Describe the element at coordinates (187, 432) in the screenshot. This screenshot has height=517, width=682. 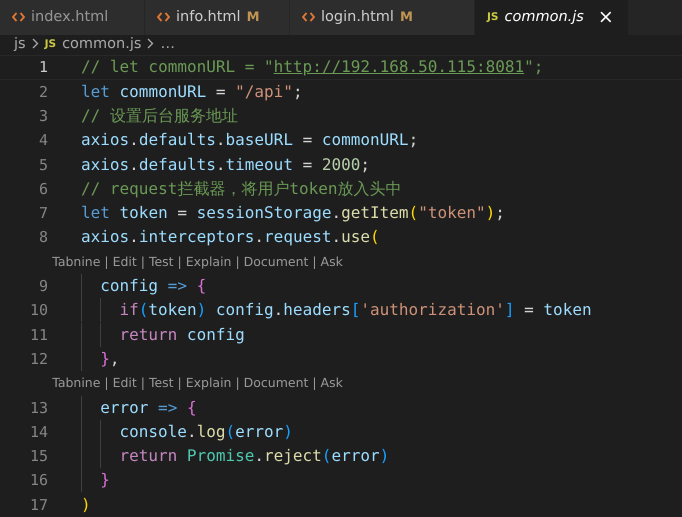
I see `code-line: console.log(error)` at that location.